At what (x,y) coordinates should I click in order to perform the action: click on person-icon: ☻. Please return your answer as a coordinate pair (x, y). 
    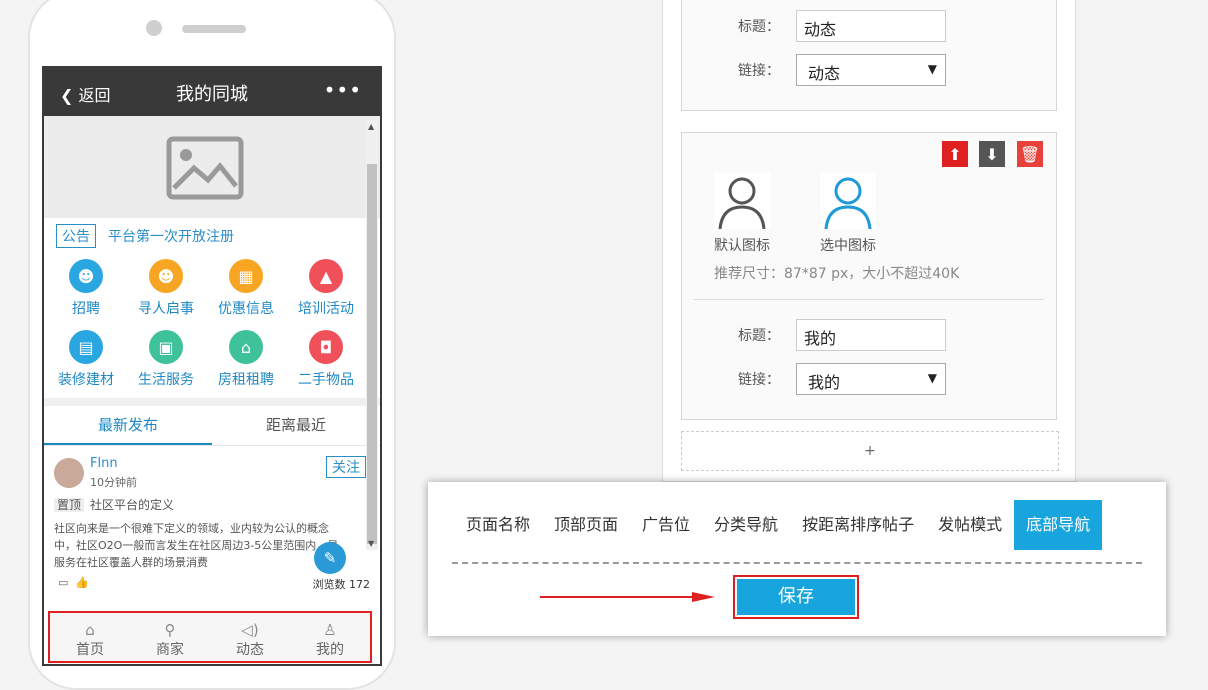
    Looking at the image, I should click on (86, 276).